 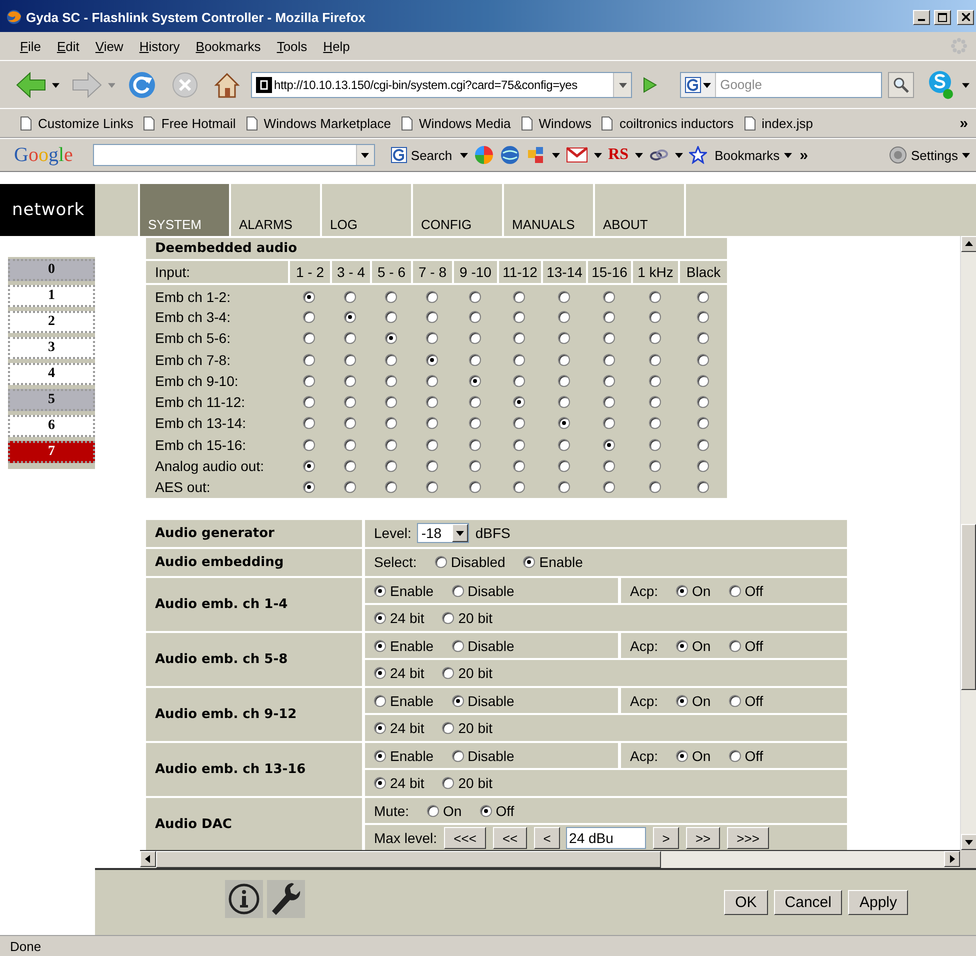 What do you see at coordinates (421, 155) in the screenshot?
I see `toolbar-search-button: Search` at bounding box center [421, 155].